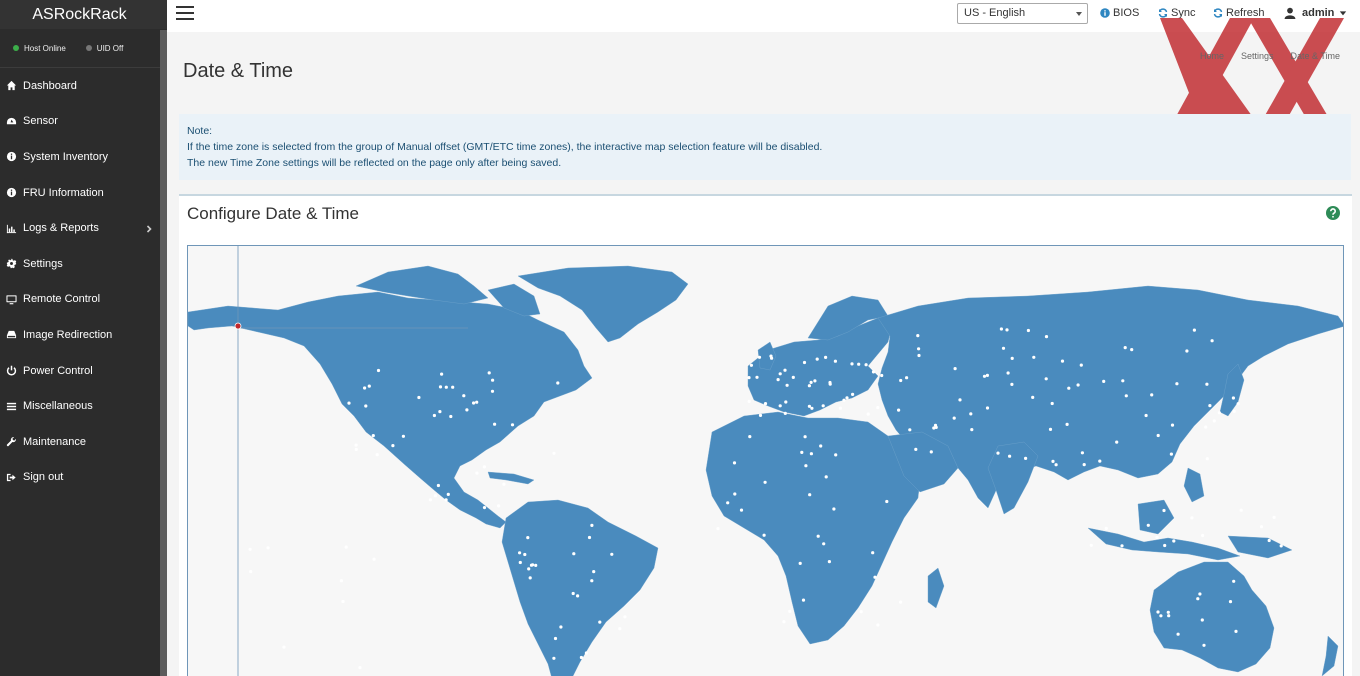 The image size is (1360, 676). What do you see at coordinates (83, 335) in the screenshot?
I see `sidebar-item-image-redirection: Image Redirection` at bounding box center [83, 335].